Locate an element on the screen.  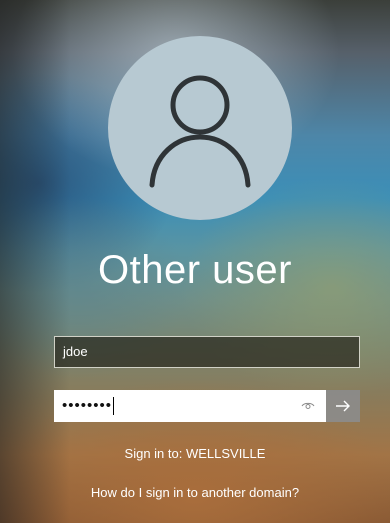
arrow-right-icon is located at coordinates (343, 406).